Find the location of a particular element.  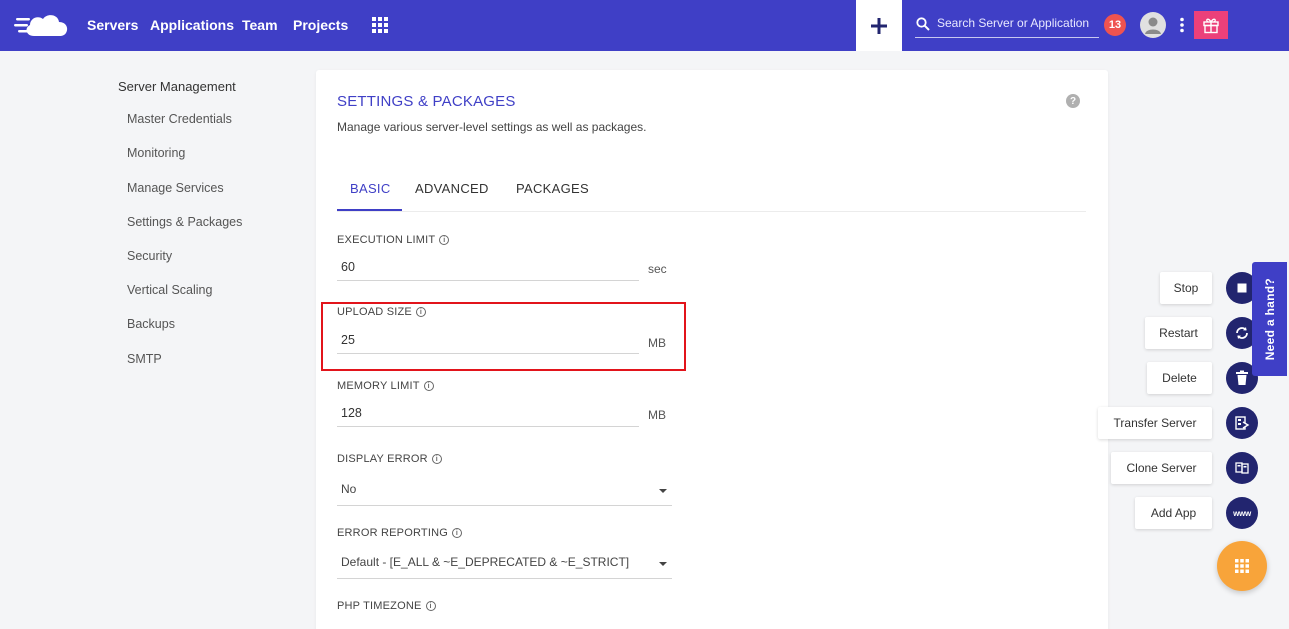

gift-icon is located at coordinates (1211, 26).